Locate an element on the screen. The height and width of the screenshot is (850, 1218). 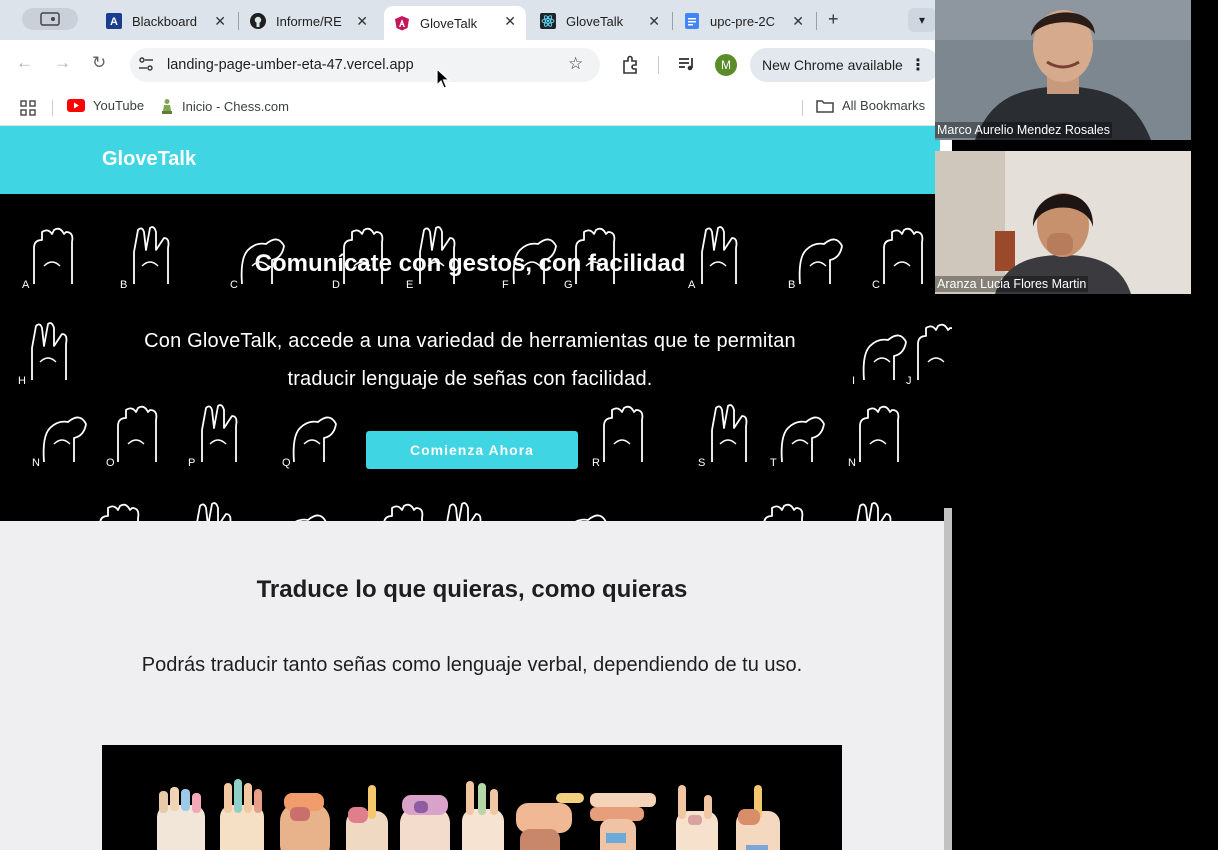
tab-groups-icon is located at coordinates (50, 19).